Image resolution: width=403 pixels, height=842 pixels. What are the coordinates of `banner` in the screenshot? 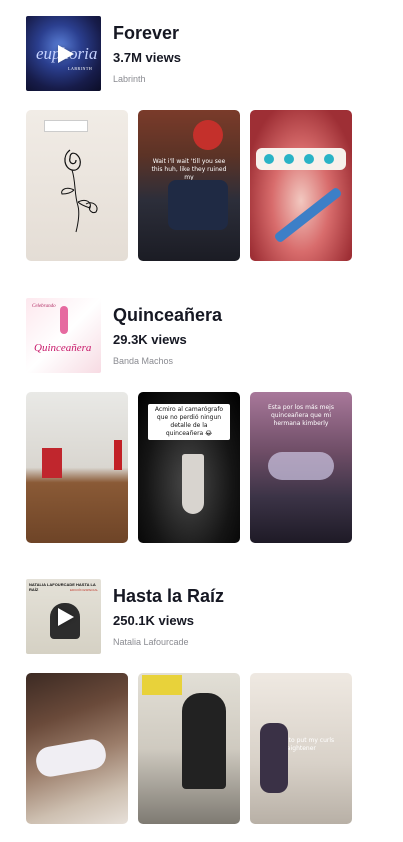 It's located at (162, 685).